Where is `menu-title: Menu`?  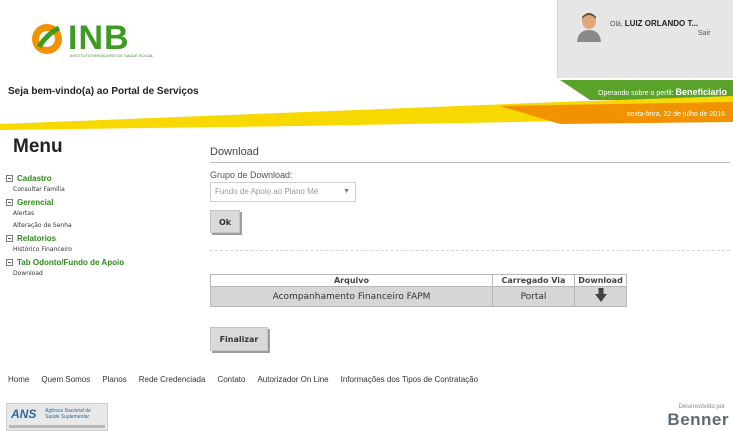
menu-title: Menu is located at coordinates (38, 146).